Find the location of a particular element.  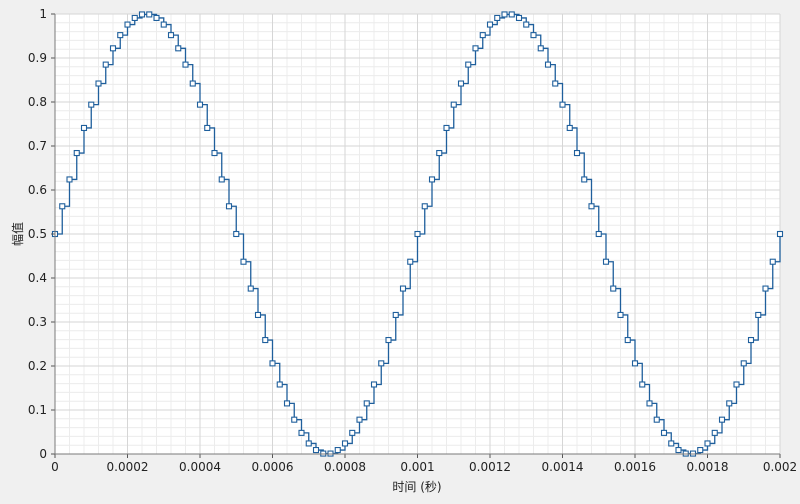

x-tick-label: 0.0012 is located at coordinates (490, 467).